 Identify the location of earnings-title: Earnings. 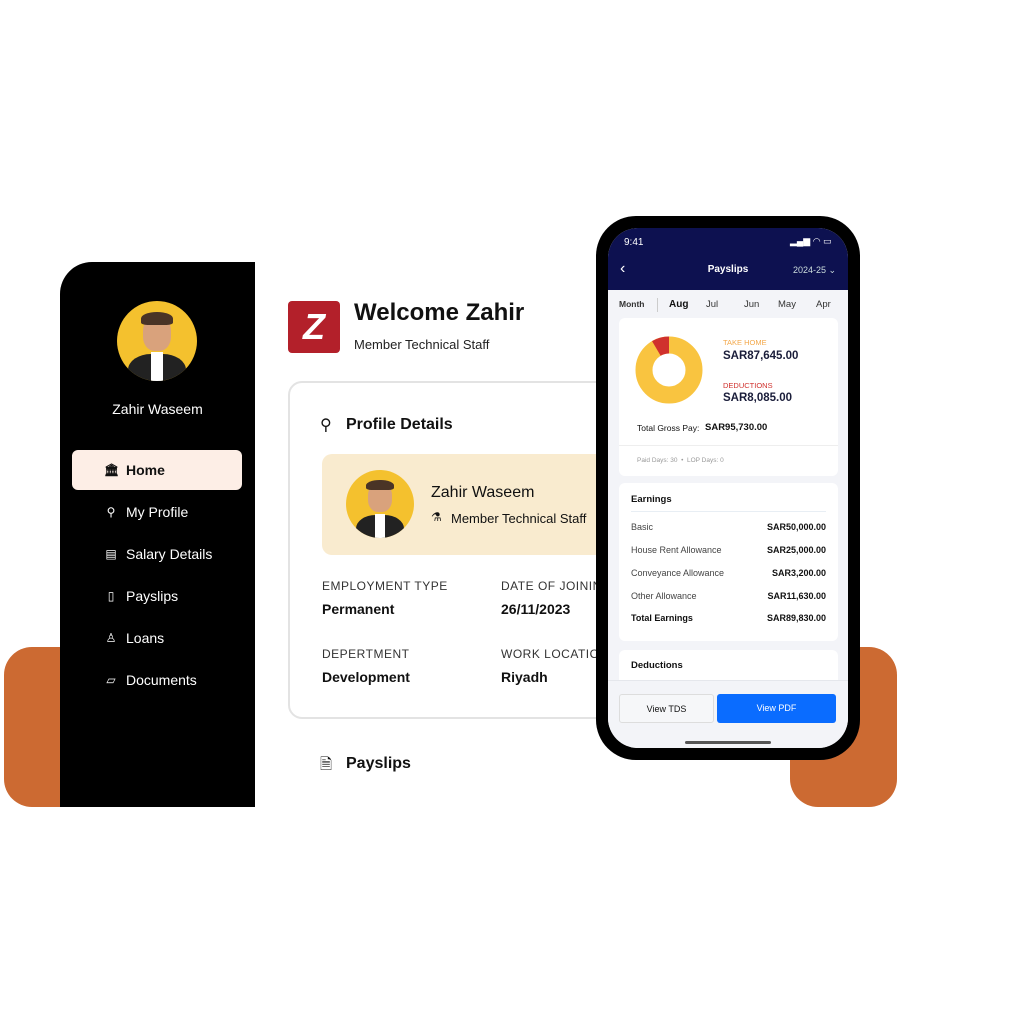
(651, 499).